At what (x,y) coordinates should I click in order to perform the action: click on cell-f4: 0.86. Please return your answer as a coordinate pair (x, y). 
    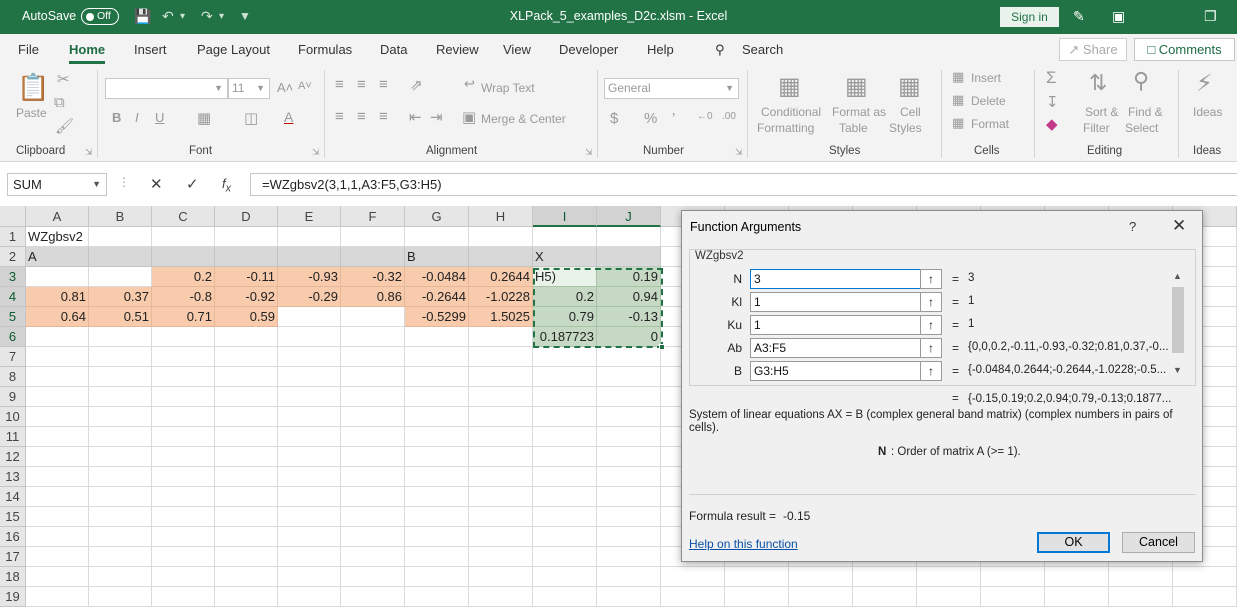
    Looking at the image, I should click on (373, 297).